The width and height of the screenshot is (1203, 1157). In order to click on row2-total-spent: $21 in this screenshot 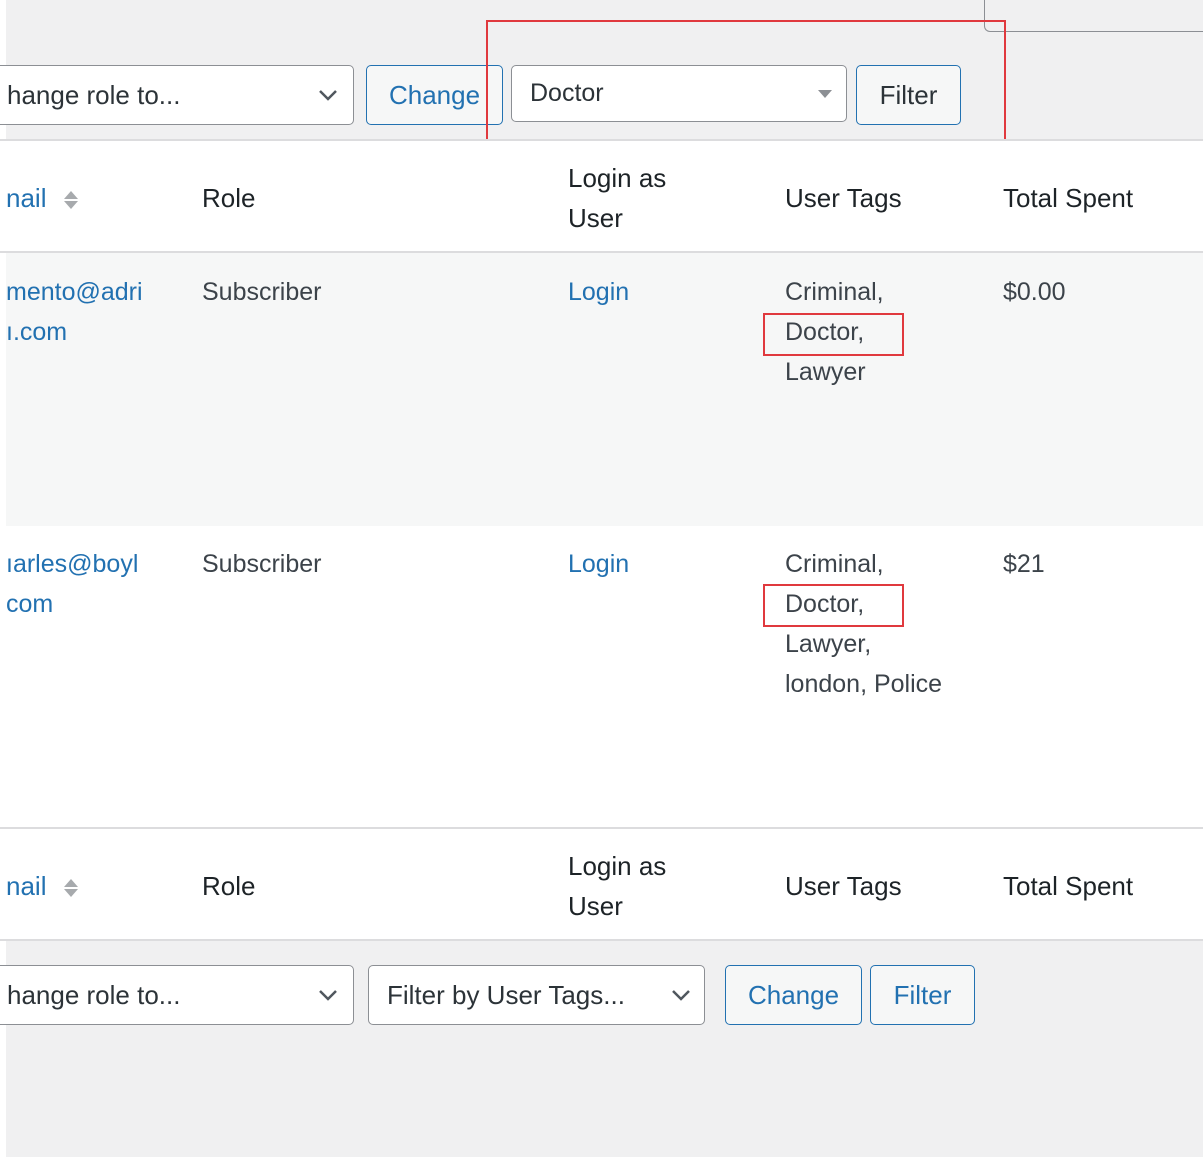, I will do `click(1024, 564)`.